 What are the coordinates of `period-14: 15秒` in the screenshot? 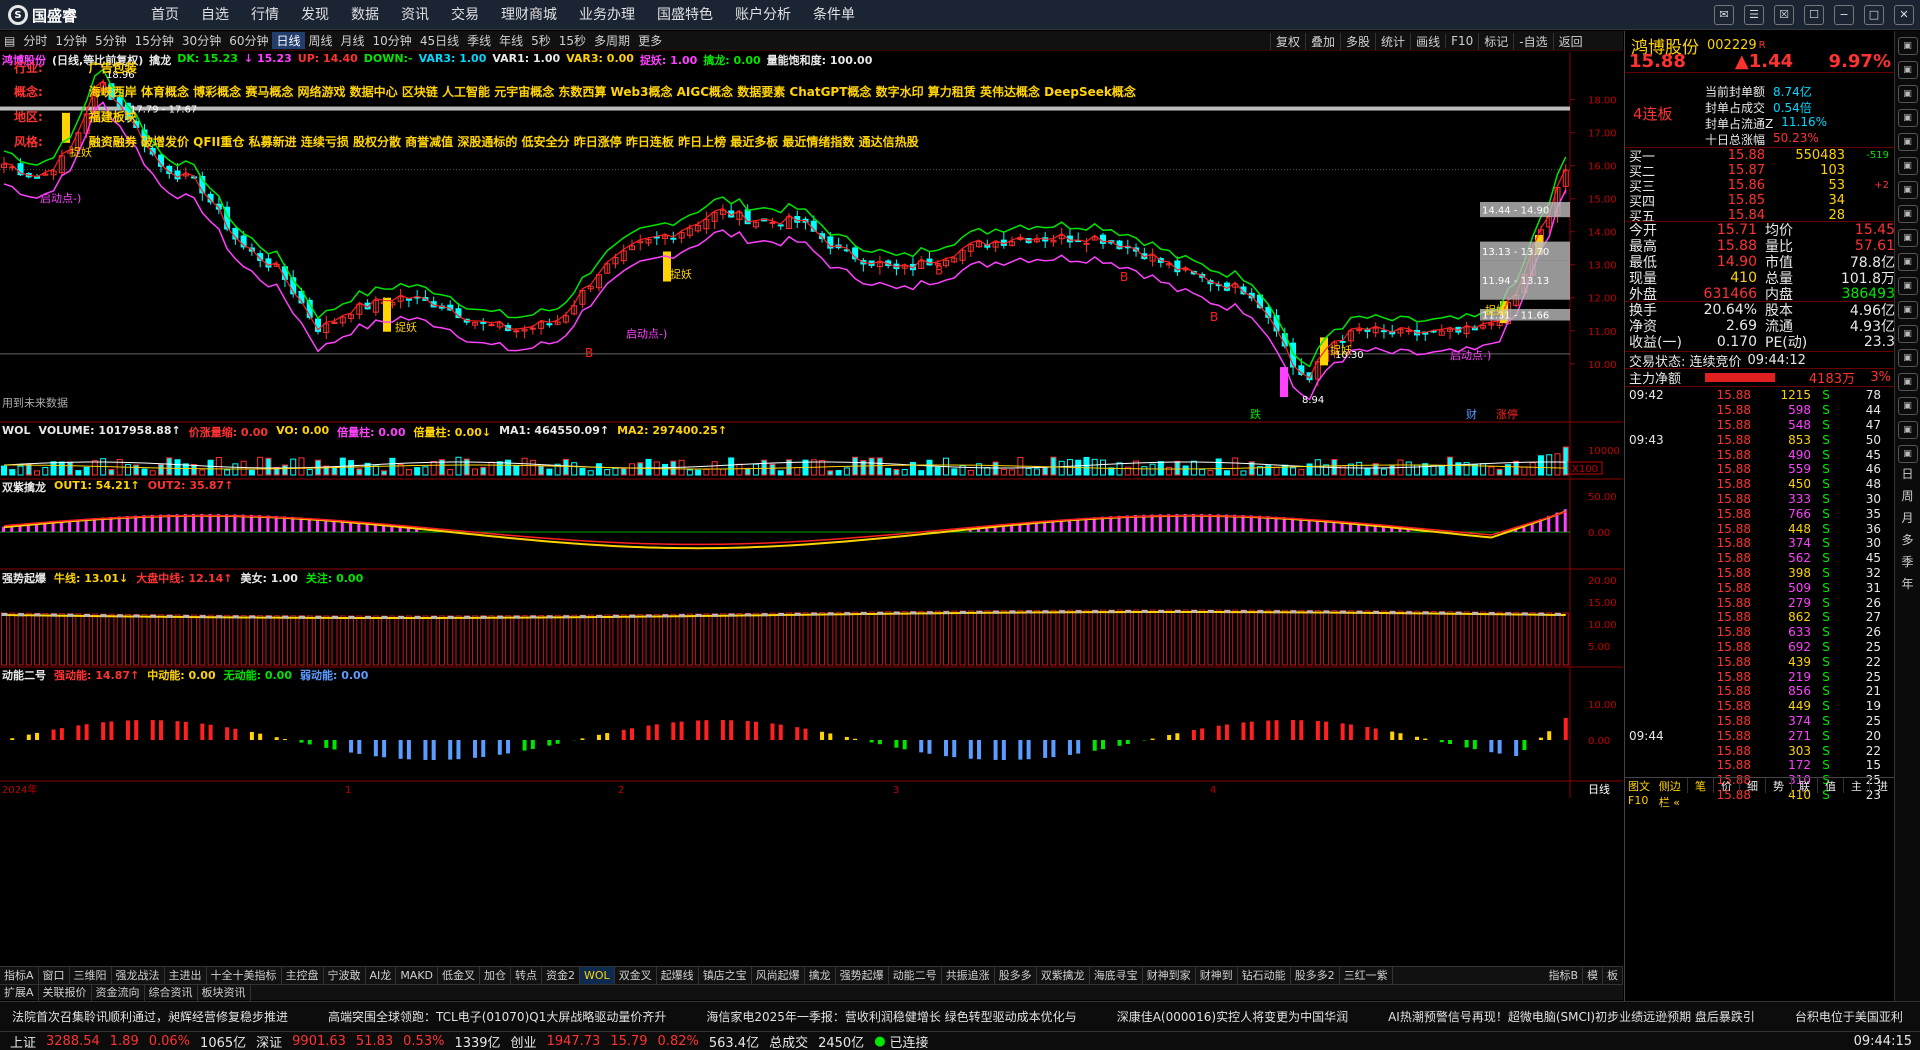 It's located at (572, 40).